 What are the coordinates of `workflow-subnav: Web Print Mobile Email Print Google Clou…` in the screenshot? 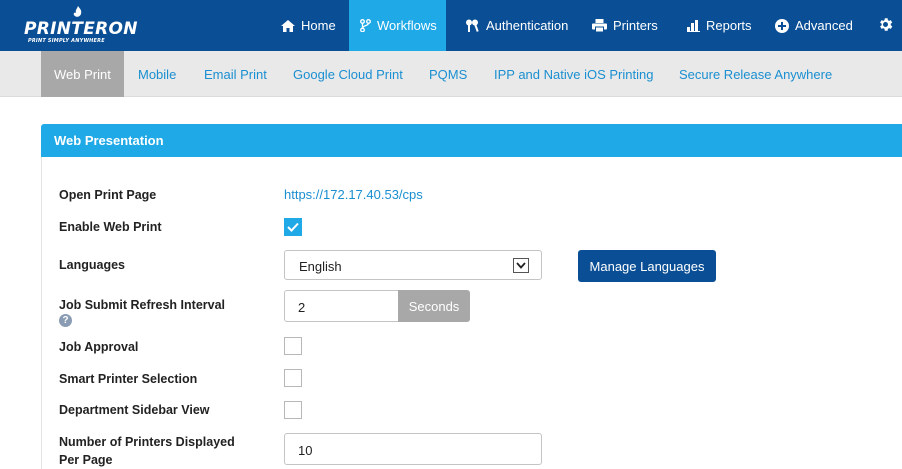 It's located at (451, 74).